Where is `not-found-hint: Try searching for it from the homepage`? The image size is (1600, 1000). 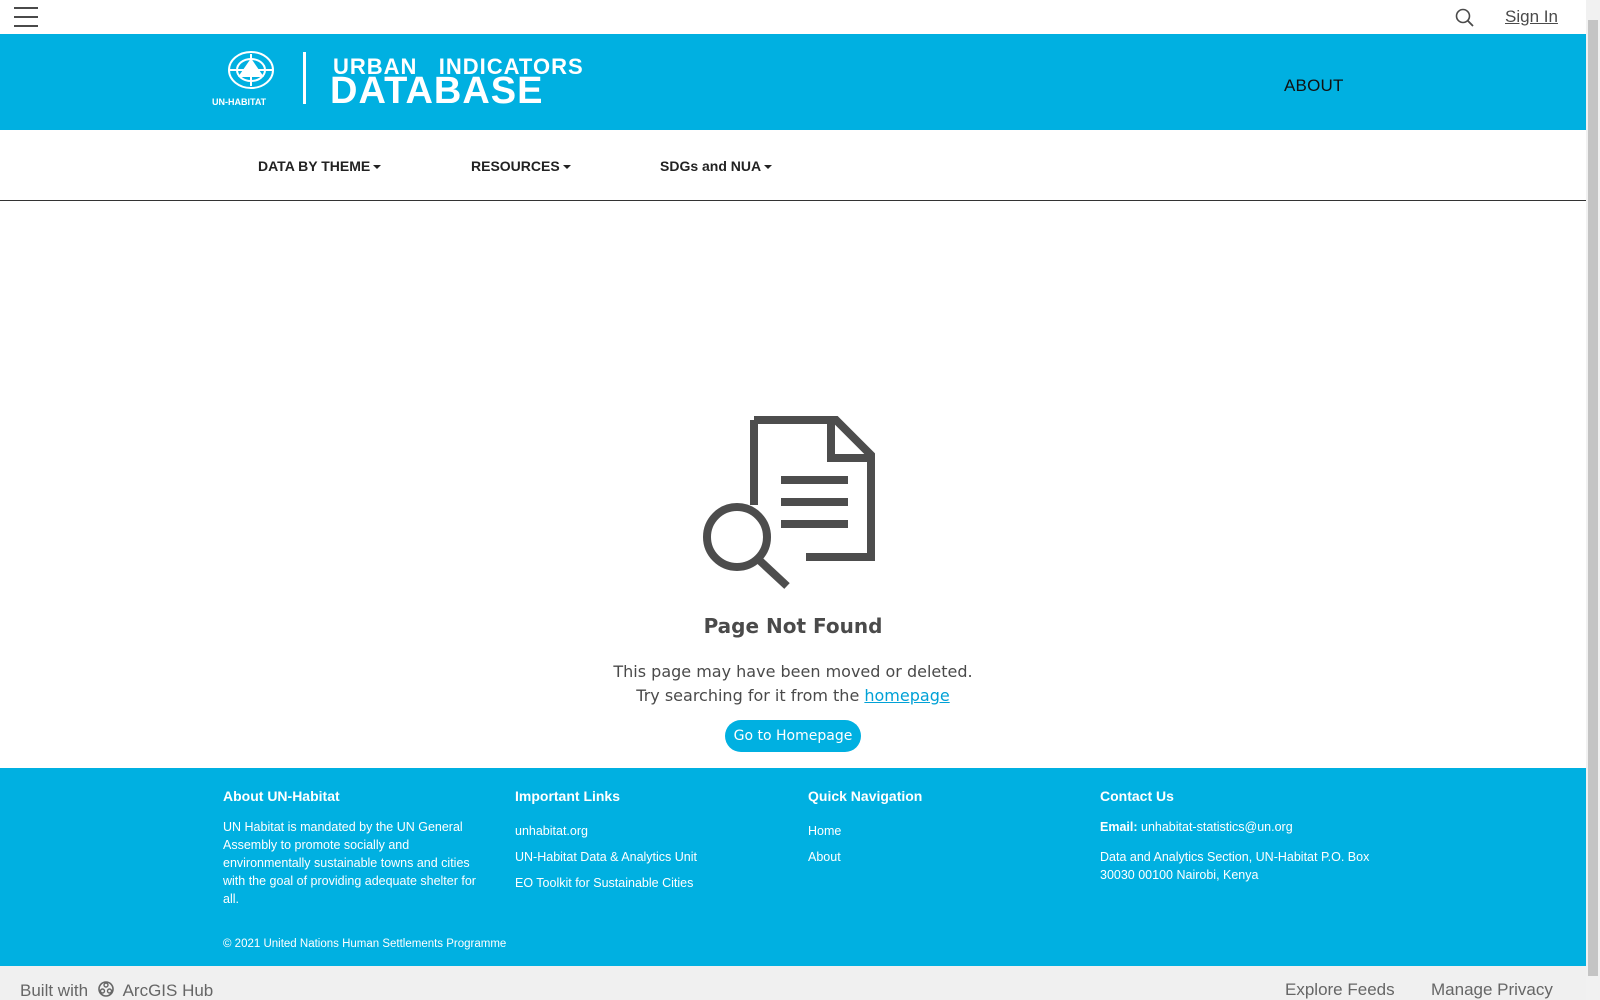
not-found-hint: Try searching for it from the homepage is located at coordinates (793, 695).